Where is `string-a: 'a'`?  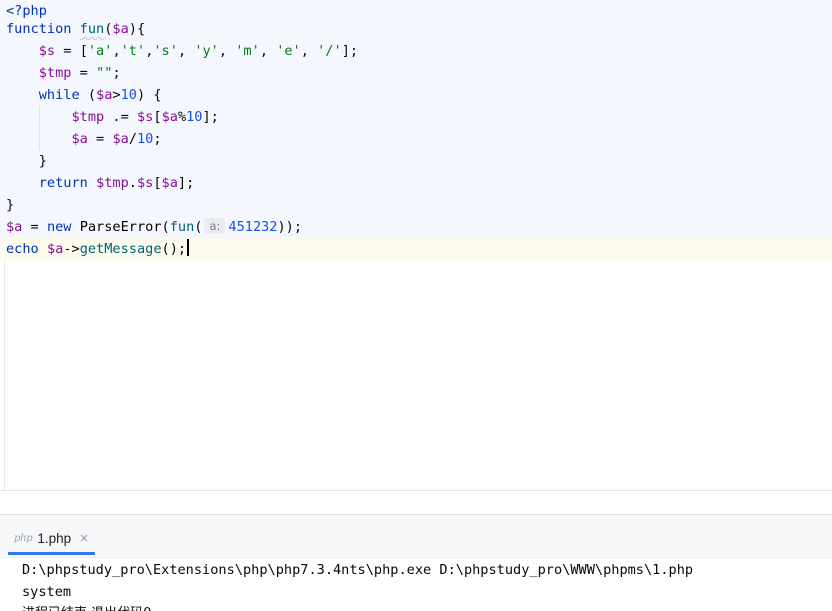 string-a: 'a' is located at coordinates (100, 51).